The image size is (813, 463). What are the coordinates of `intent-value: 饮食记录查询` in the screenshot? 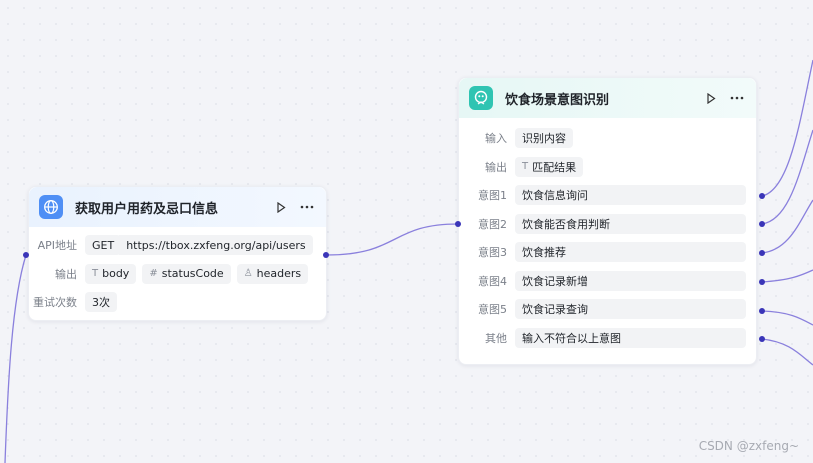 It's located at (630, 309).